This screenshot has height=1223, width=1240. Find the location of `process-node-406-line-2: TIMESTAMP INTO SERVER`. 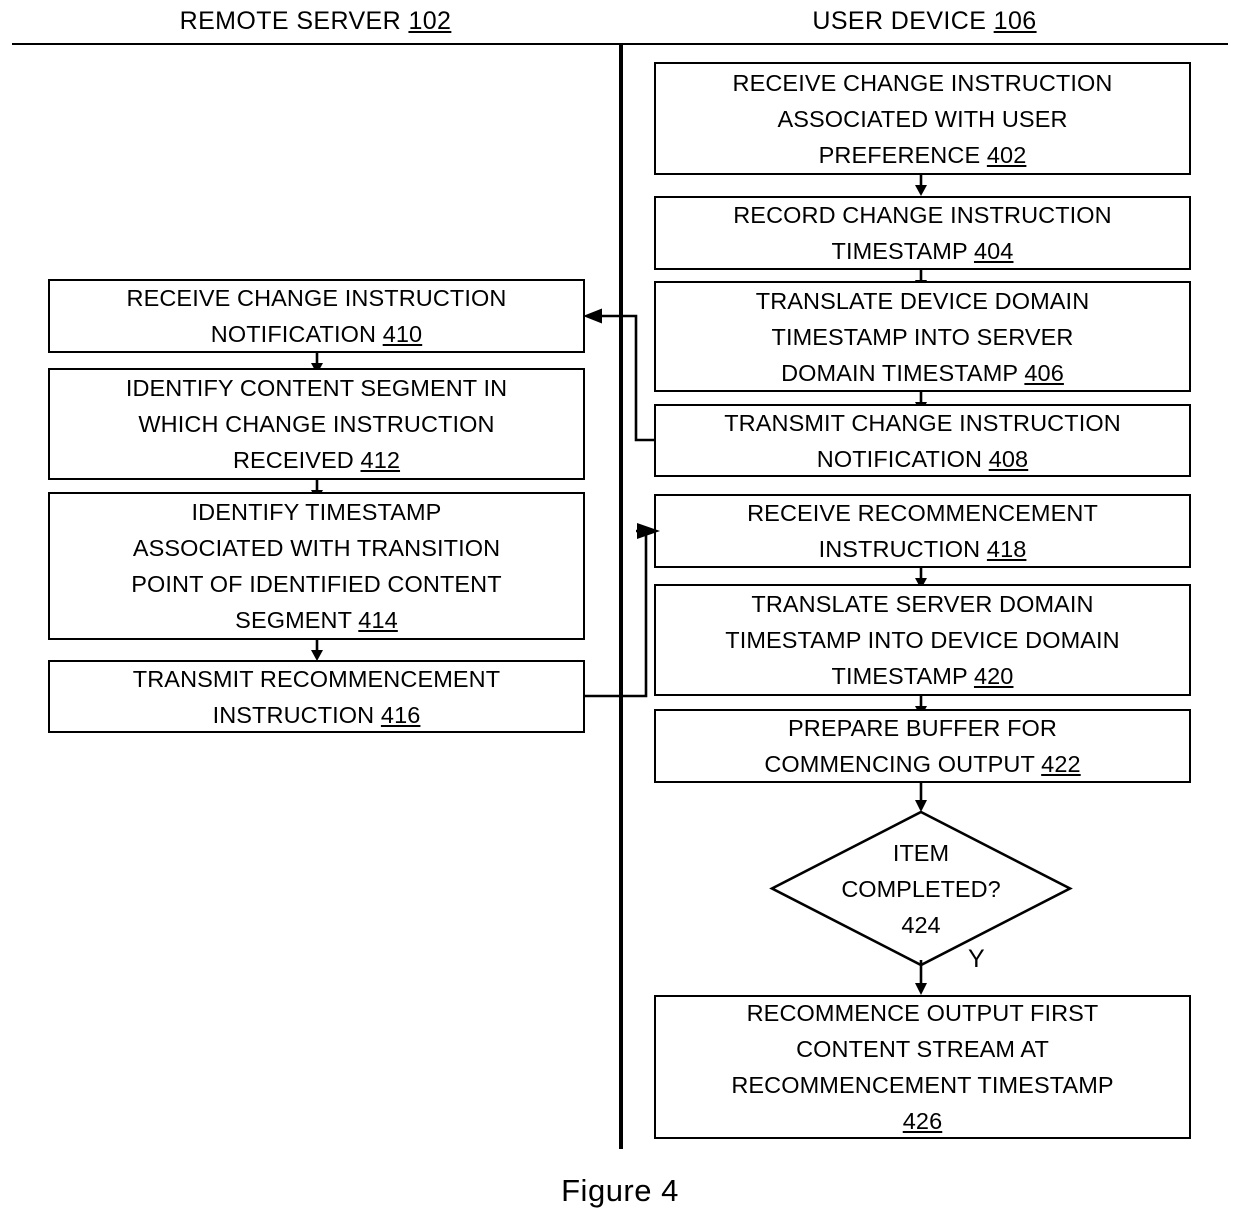

process-node-406-line-2: TIMESTAMP INTO SERVER is located at coordinates (922, 336).